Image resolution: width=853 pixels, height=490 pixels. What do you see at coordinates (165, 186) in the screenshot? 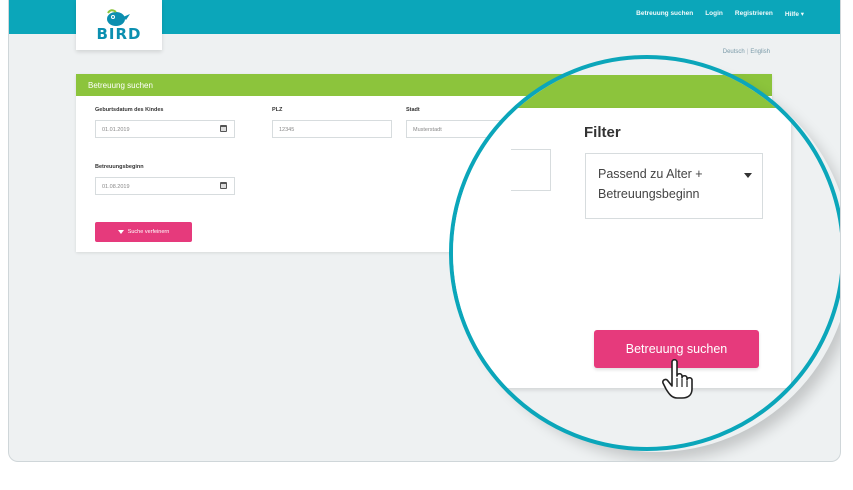
I see `start-date-field: 01.08.2019` at bounding box center [165, 186].